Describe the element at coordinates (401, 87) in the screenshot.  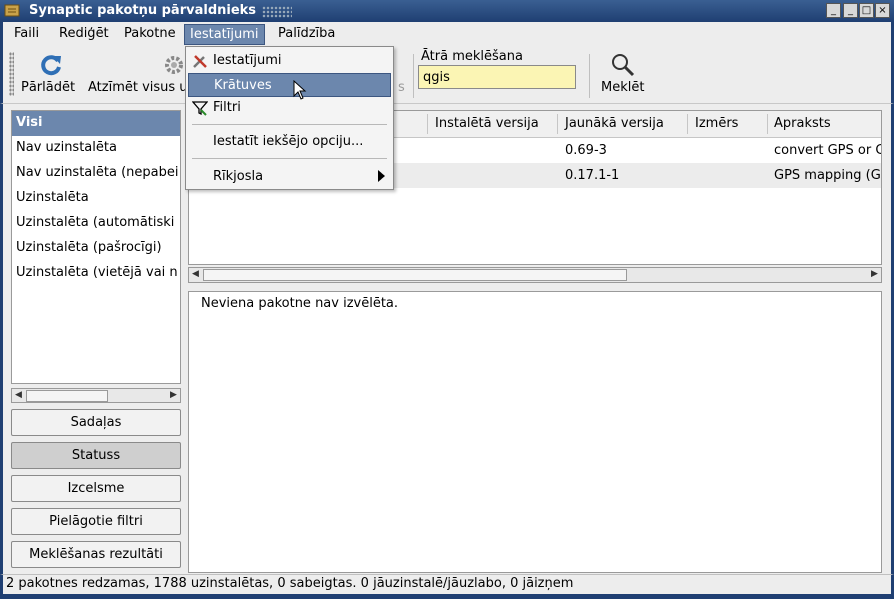
I see `hidden-button-fragment: s` at that location.